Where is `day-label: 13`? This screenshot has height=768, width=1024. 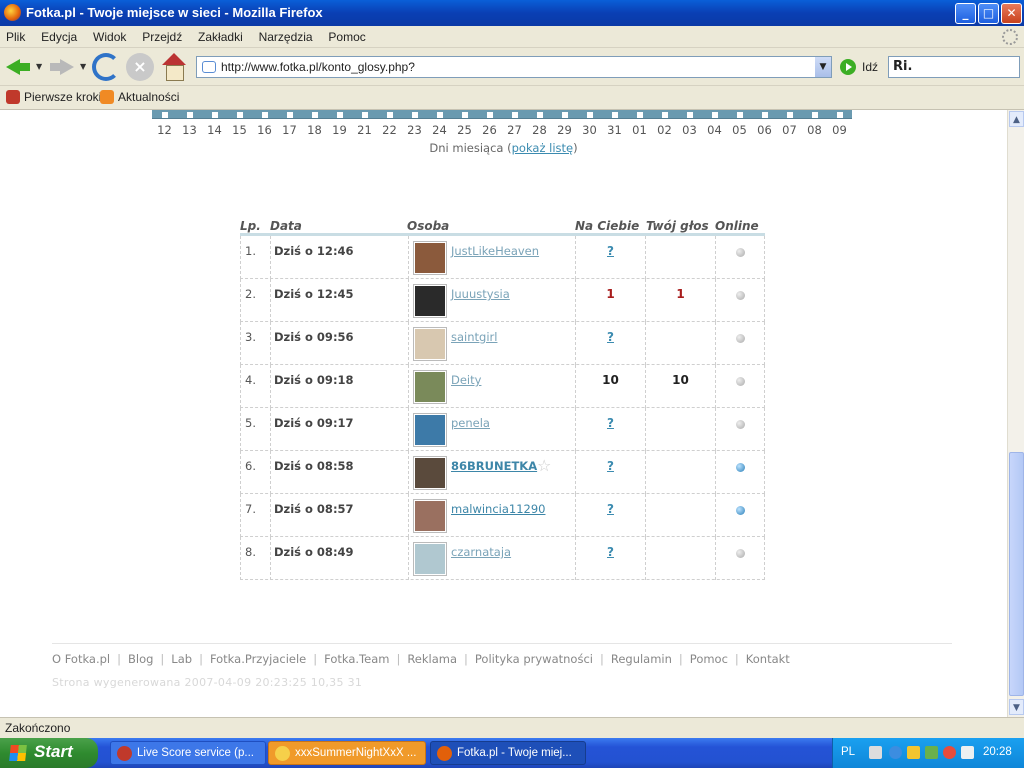
day-label: 13 is located at coordinates (190, 130).